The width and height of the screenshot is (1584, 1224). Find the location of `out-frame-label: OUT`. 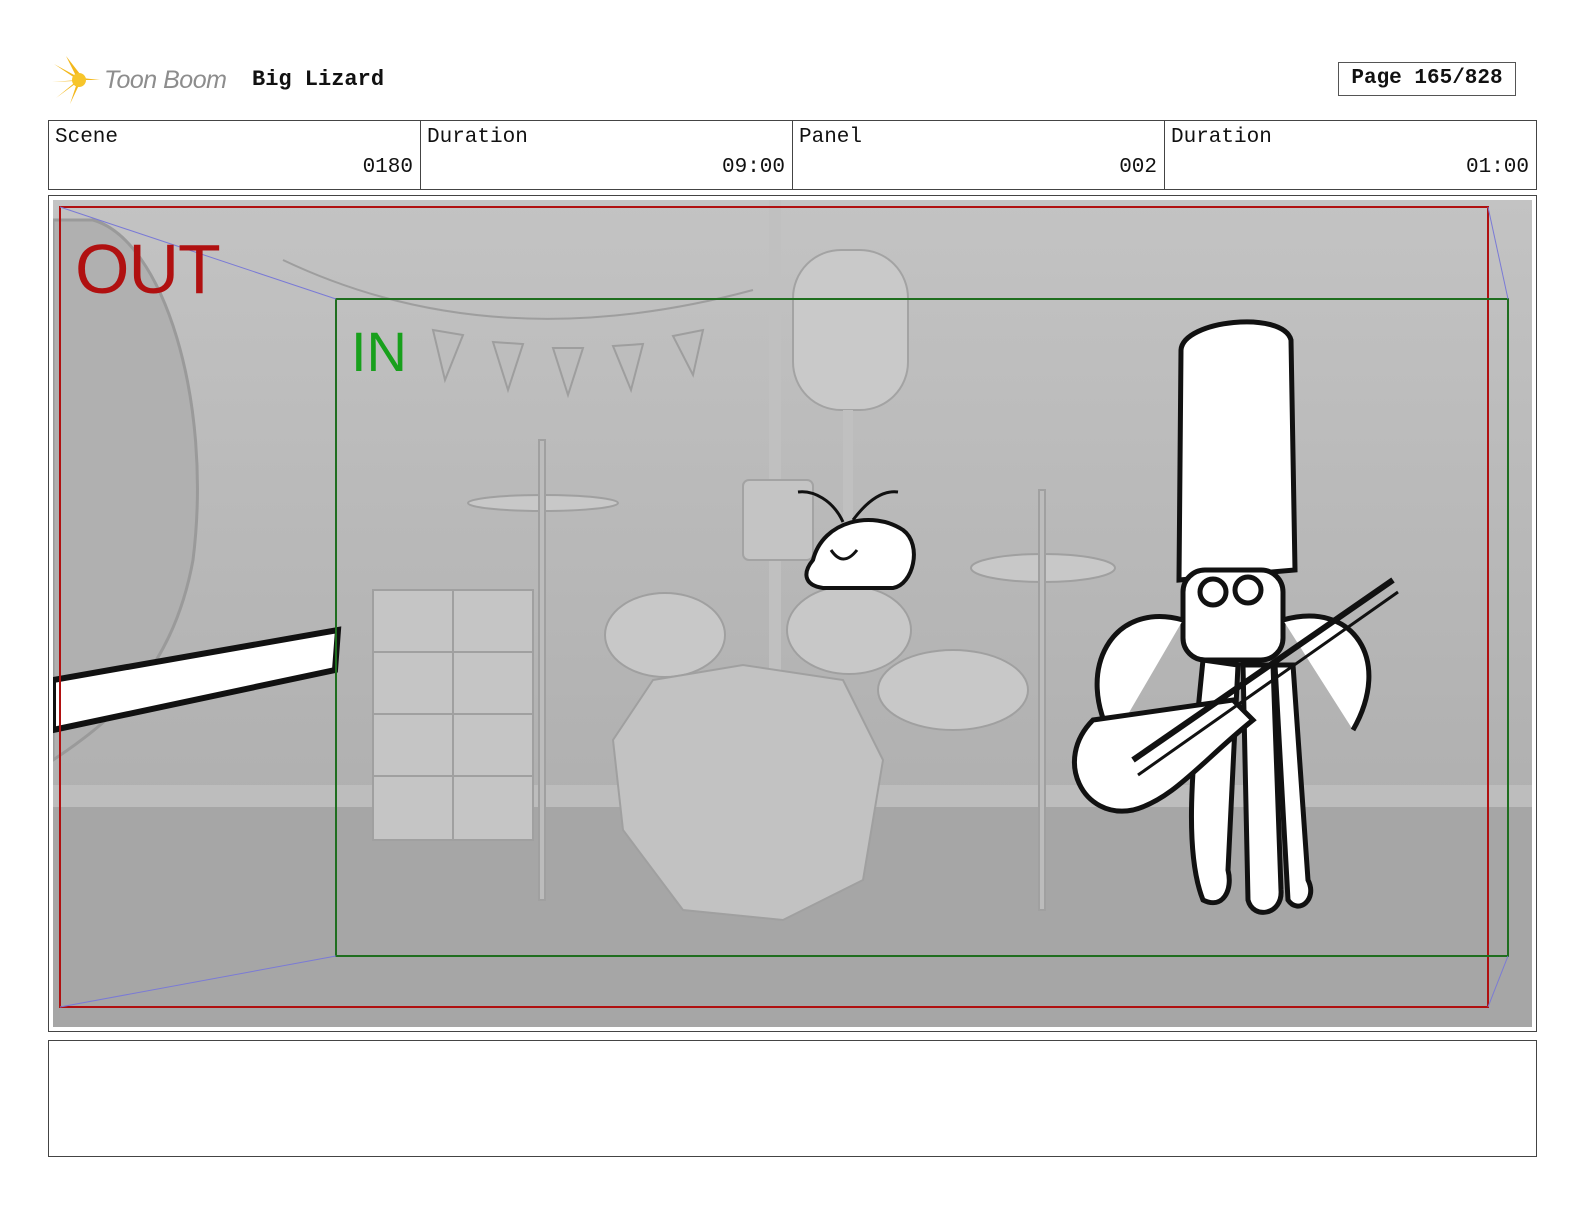

out-frame-label: OUT is located at coordinates (148, 269).